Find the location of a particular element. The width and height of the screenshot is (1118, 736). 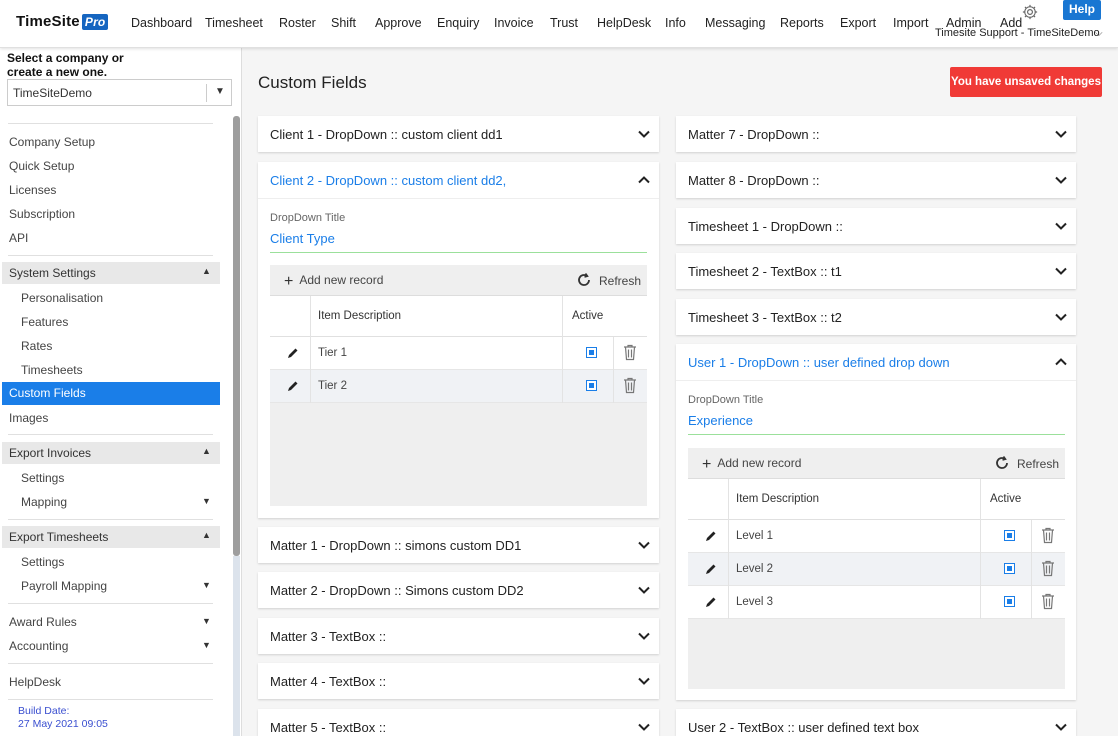

sidebar-group-export-invoices: Export Invoices ▲ is located at coordinates (111, 453).